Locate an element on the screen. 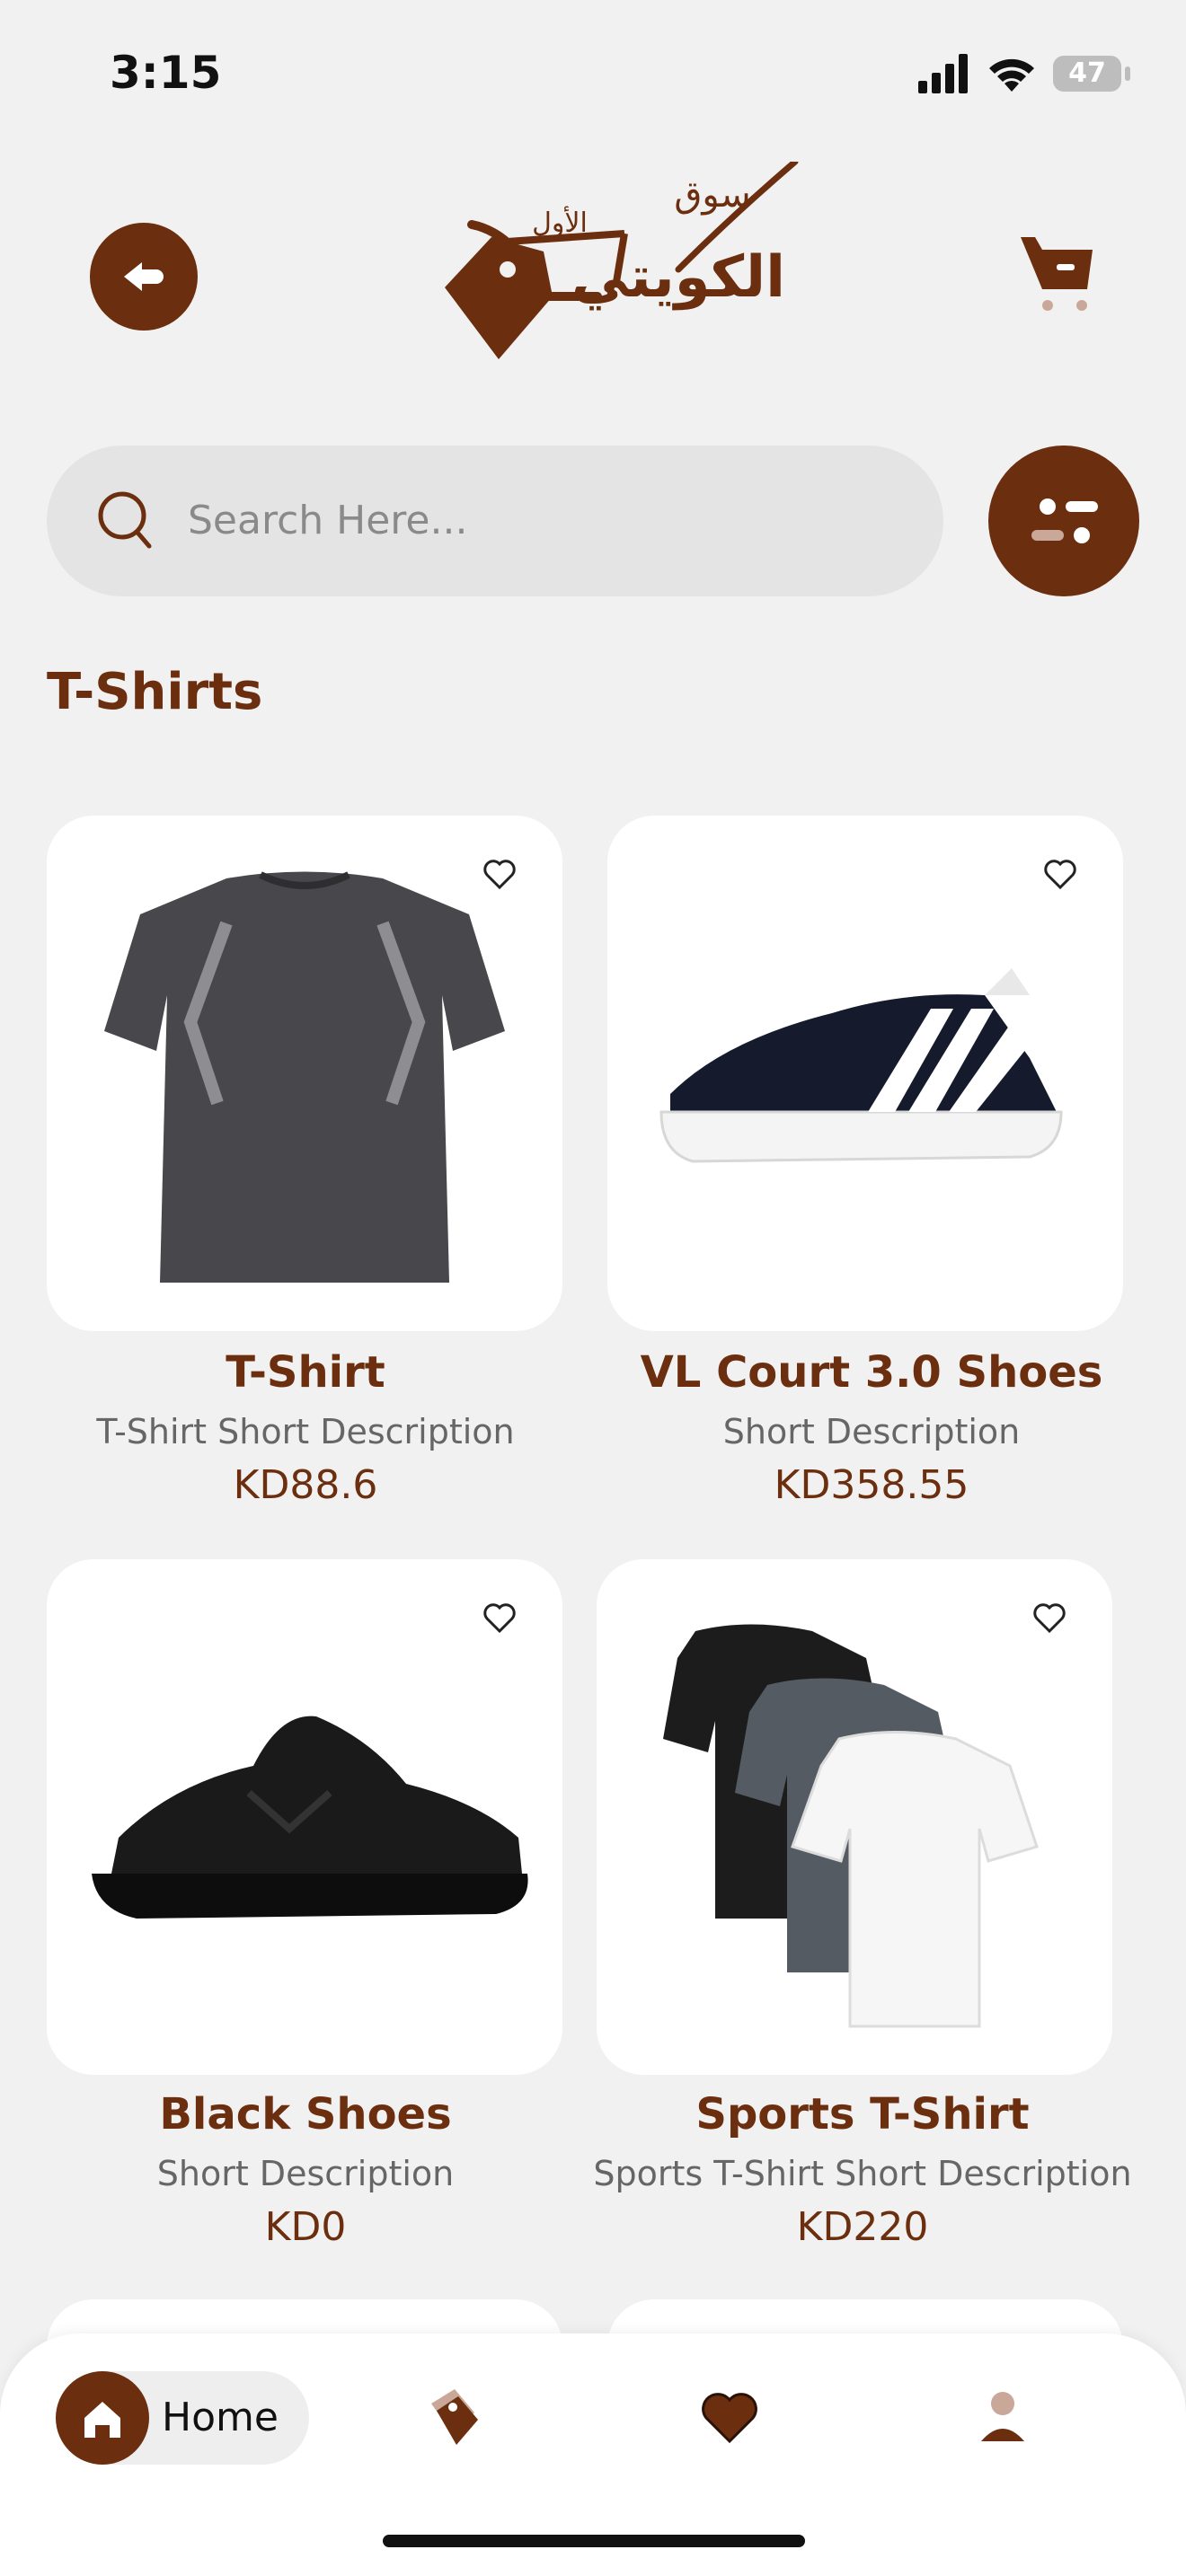 Image resolution: width=1186 pixels, height=2576 pixels. filter-icon is located at coordinates (1064, 520).